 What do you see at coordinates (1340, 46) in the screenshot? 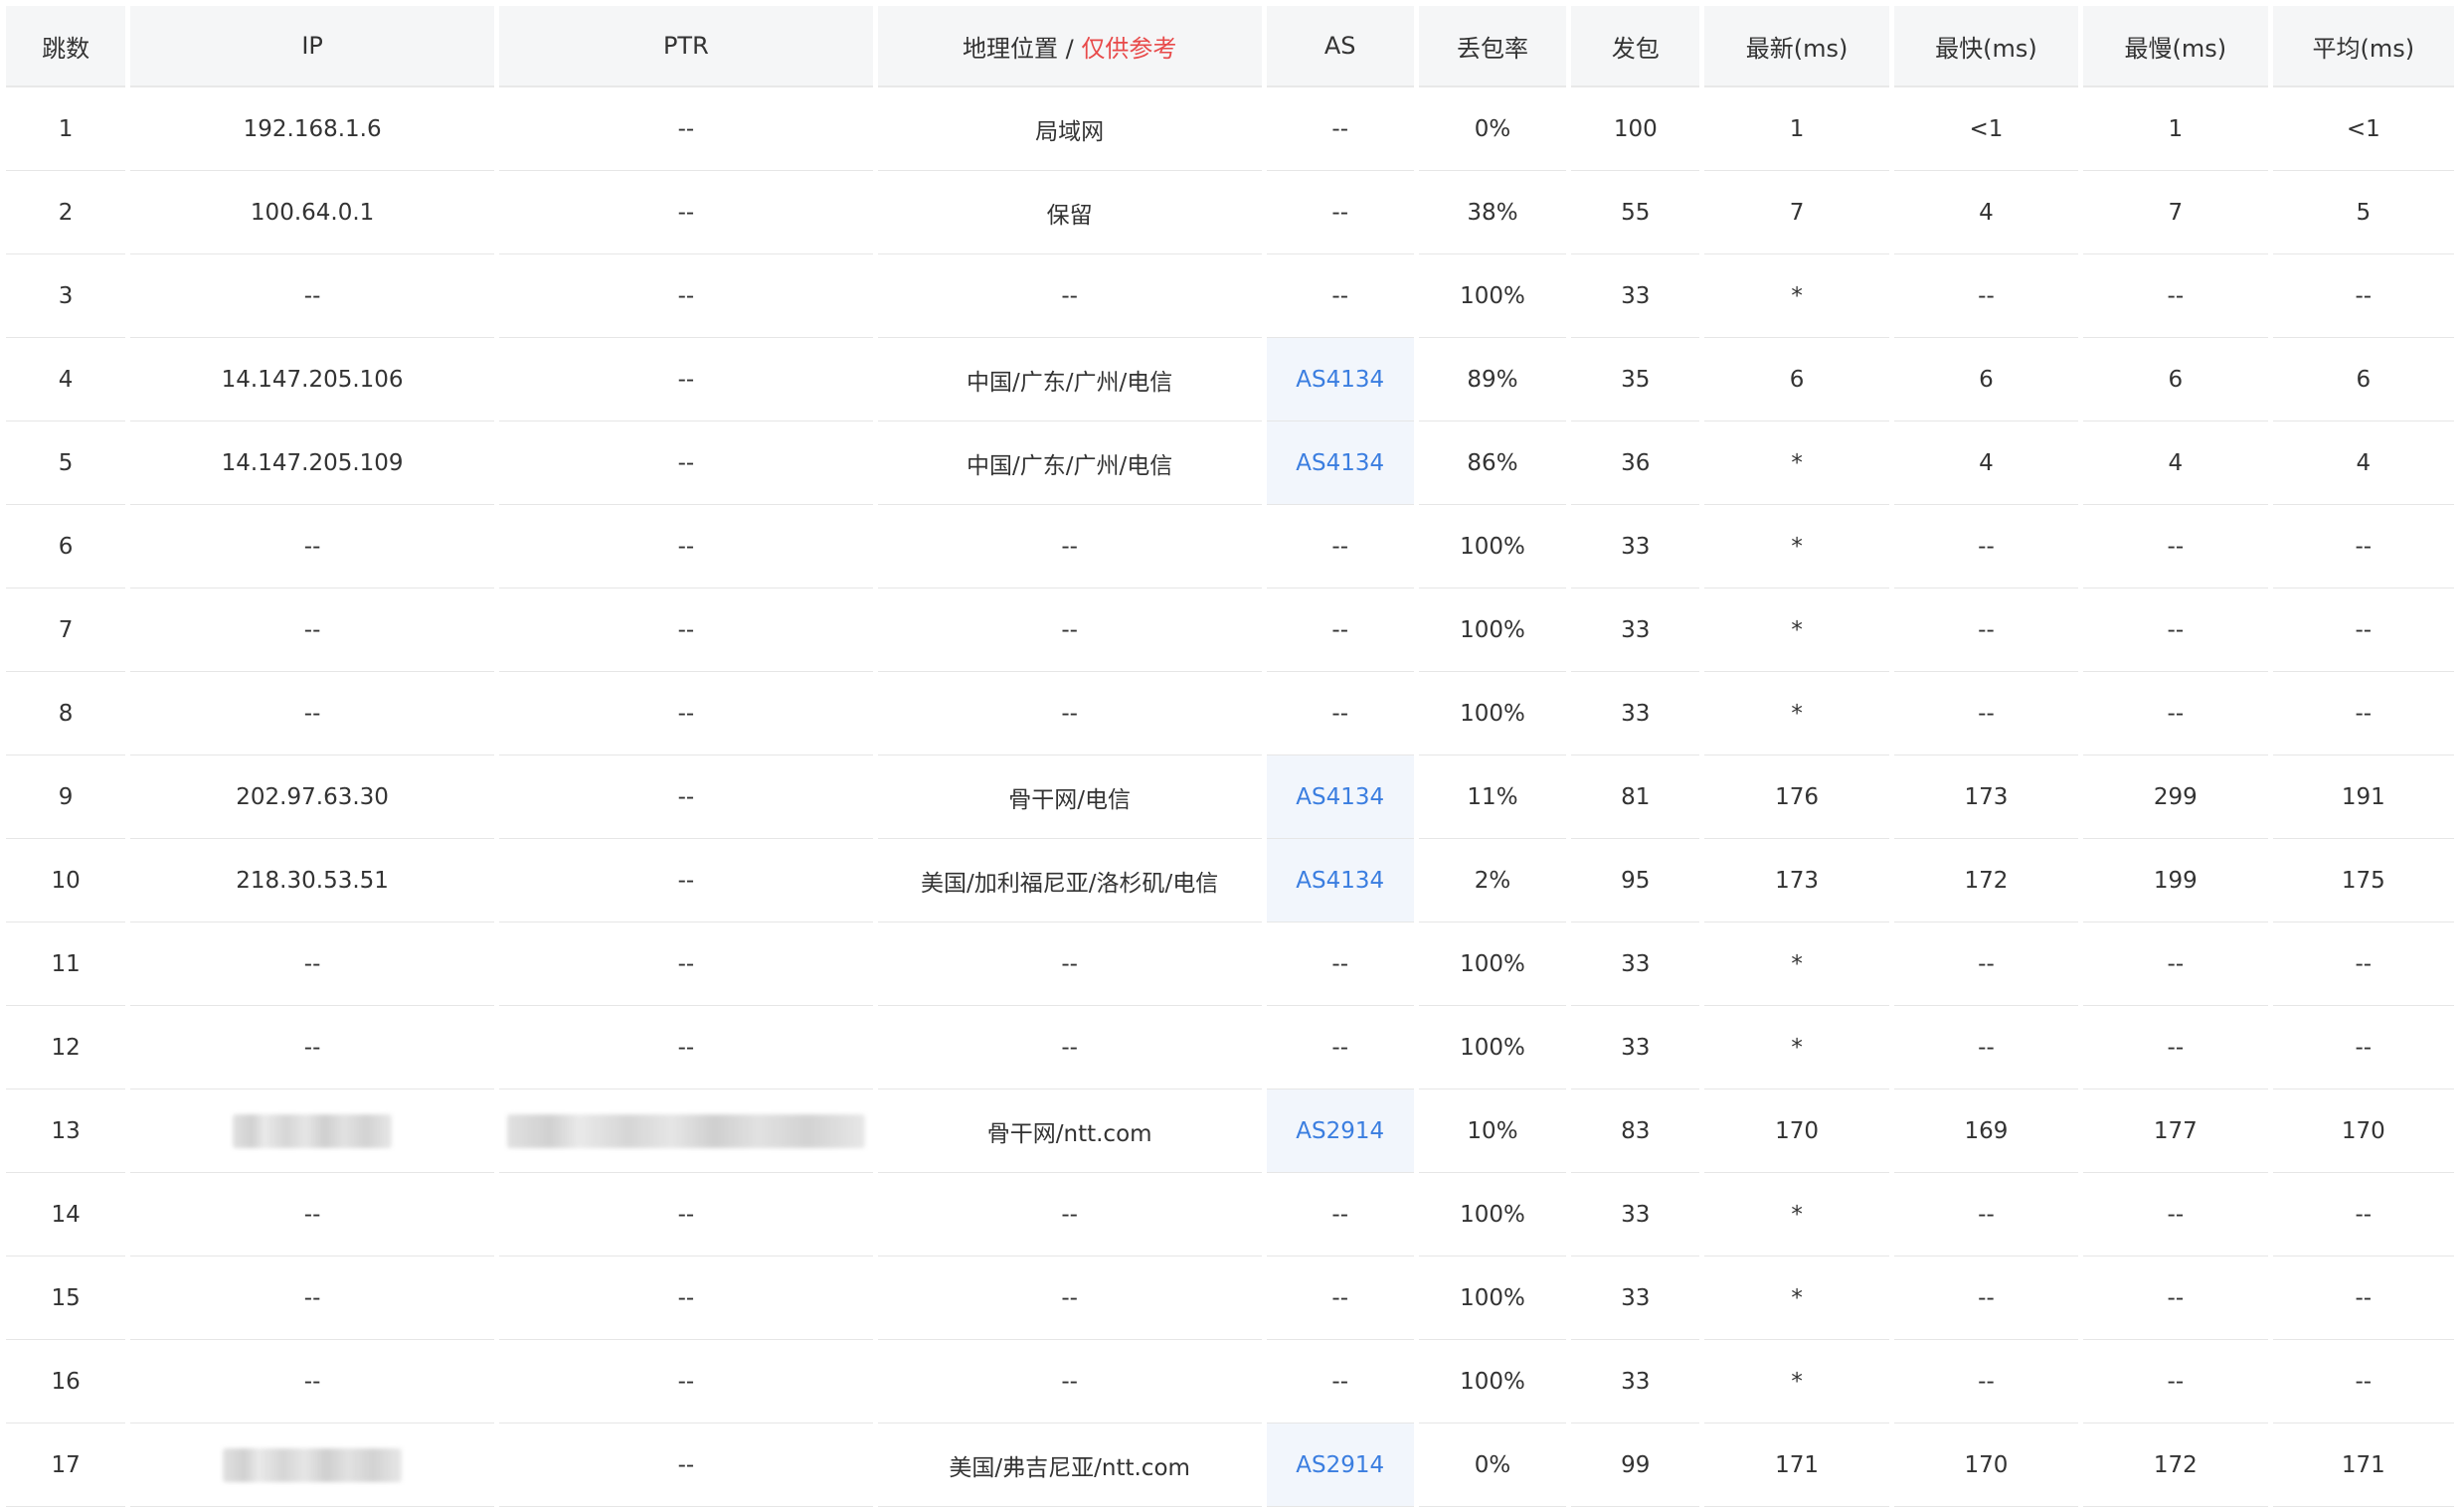
I see `header-as: AS` at bounding box center [1340, 46].